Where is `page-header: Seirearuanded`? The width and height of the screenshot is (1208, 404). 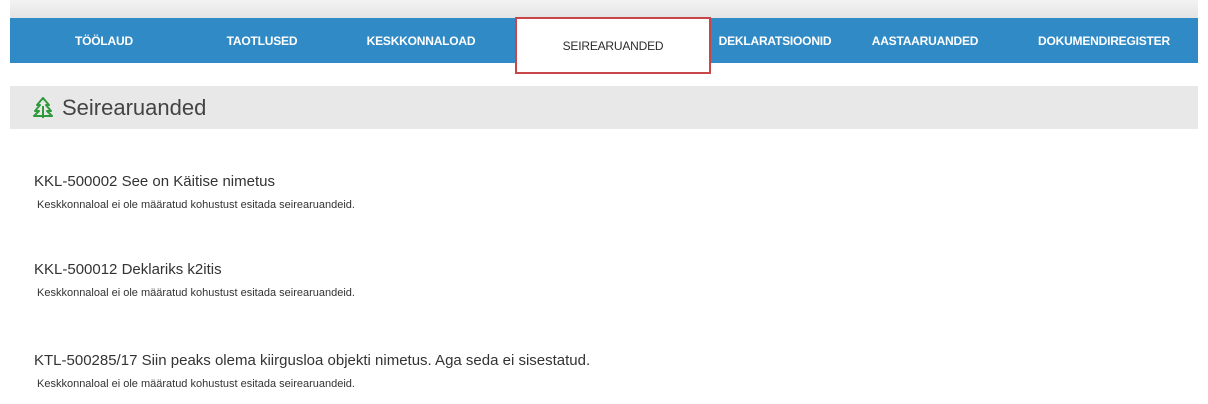
page-header: Seirearuanded is located at coordinates (604, 107).